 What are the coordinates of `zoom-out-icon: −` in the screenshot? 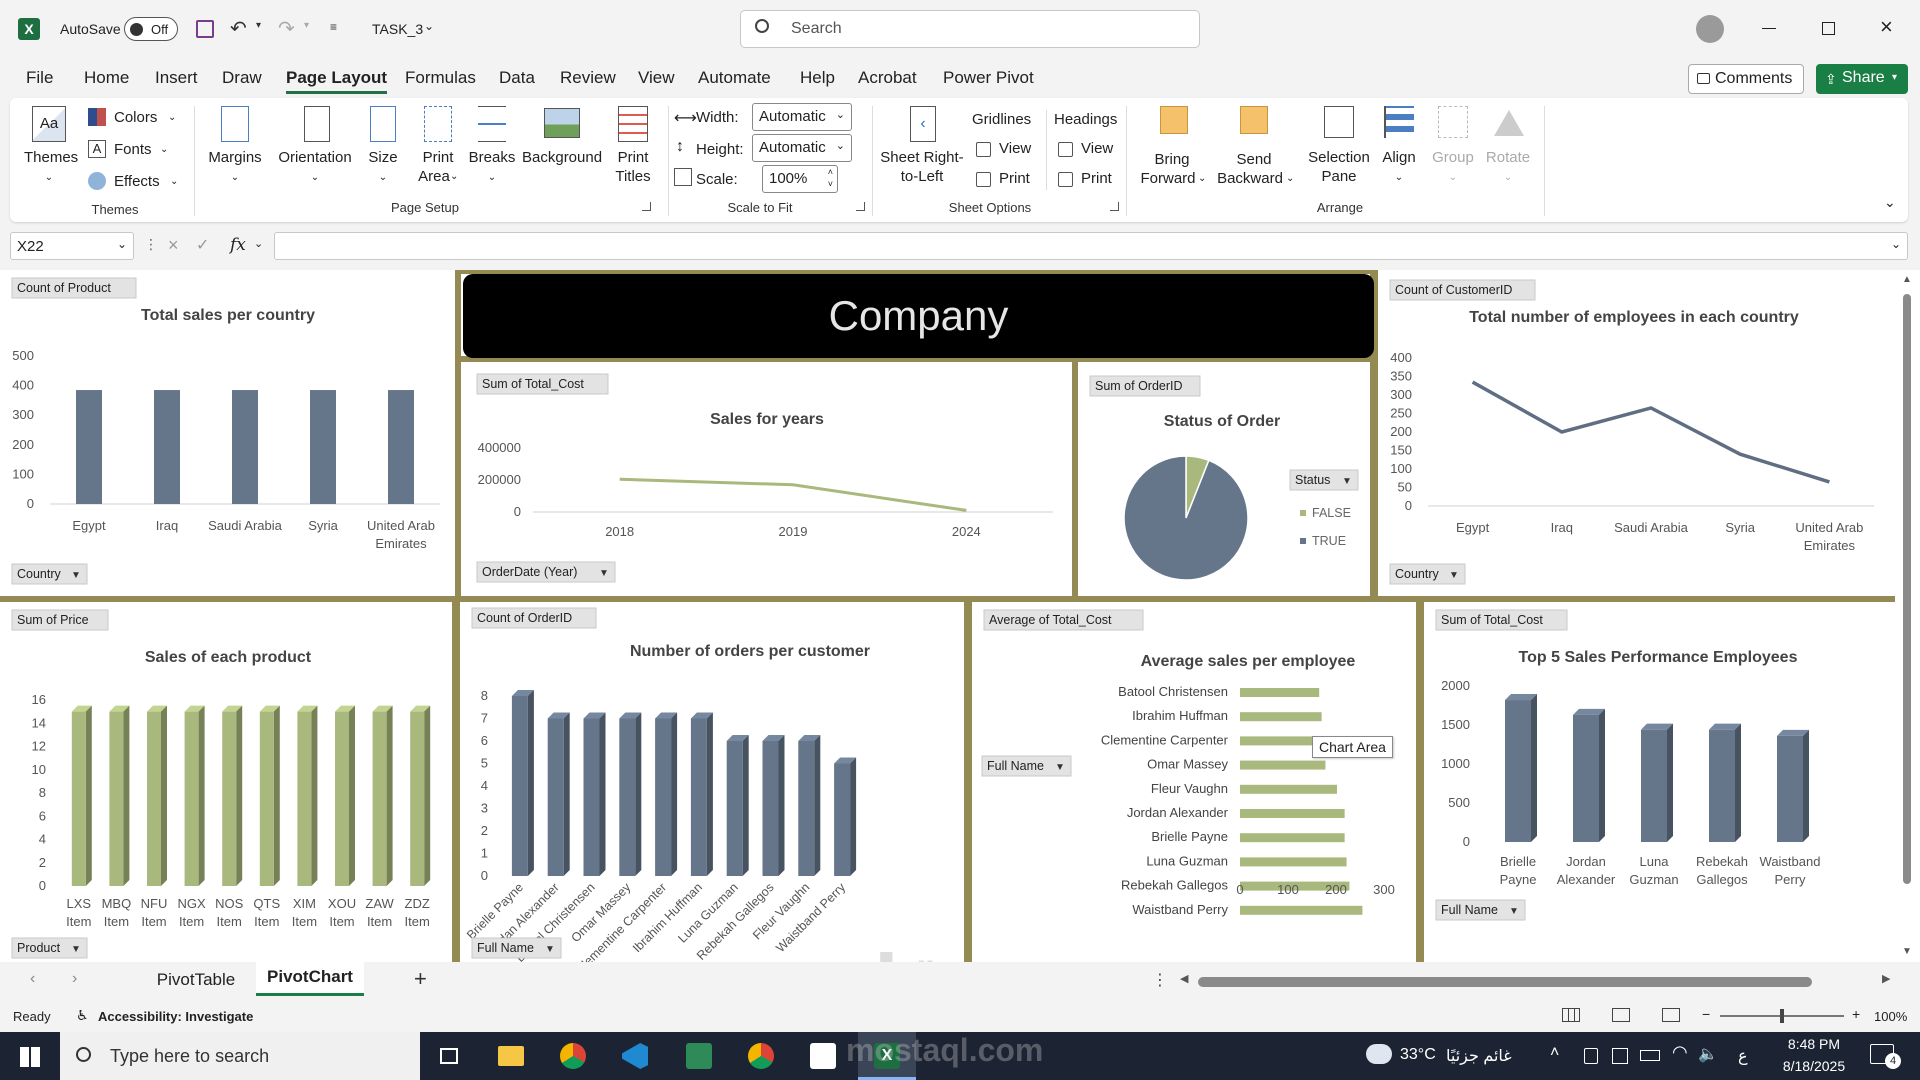 It's located at (1706, 1014).